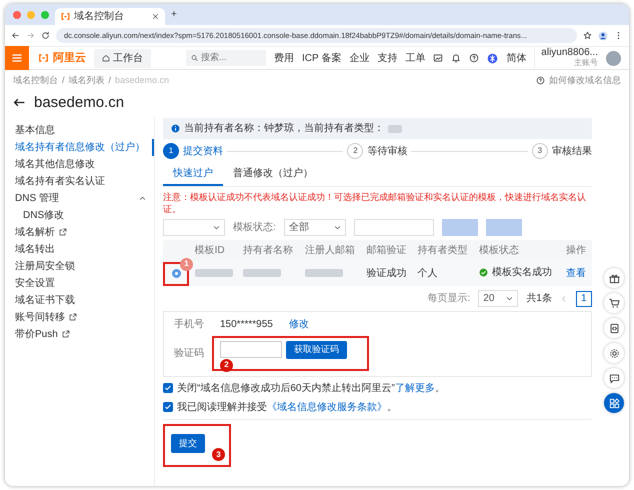  Describe the element at coordinates (79, 130) in the screenshot. I see `sidebar-item: 基本信息` at that location.